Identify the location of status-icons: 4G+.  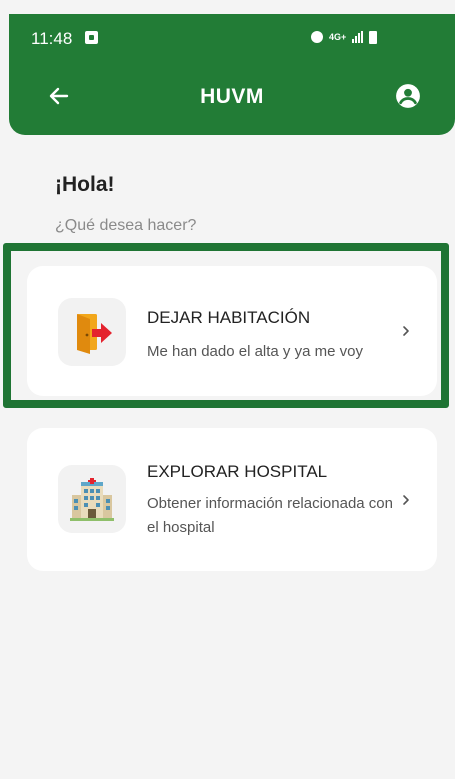
(344, 37).